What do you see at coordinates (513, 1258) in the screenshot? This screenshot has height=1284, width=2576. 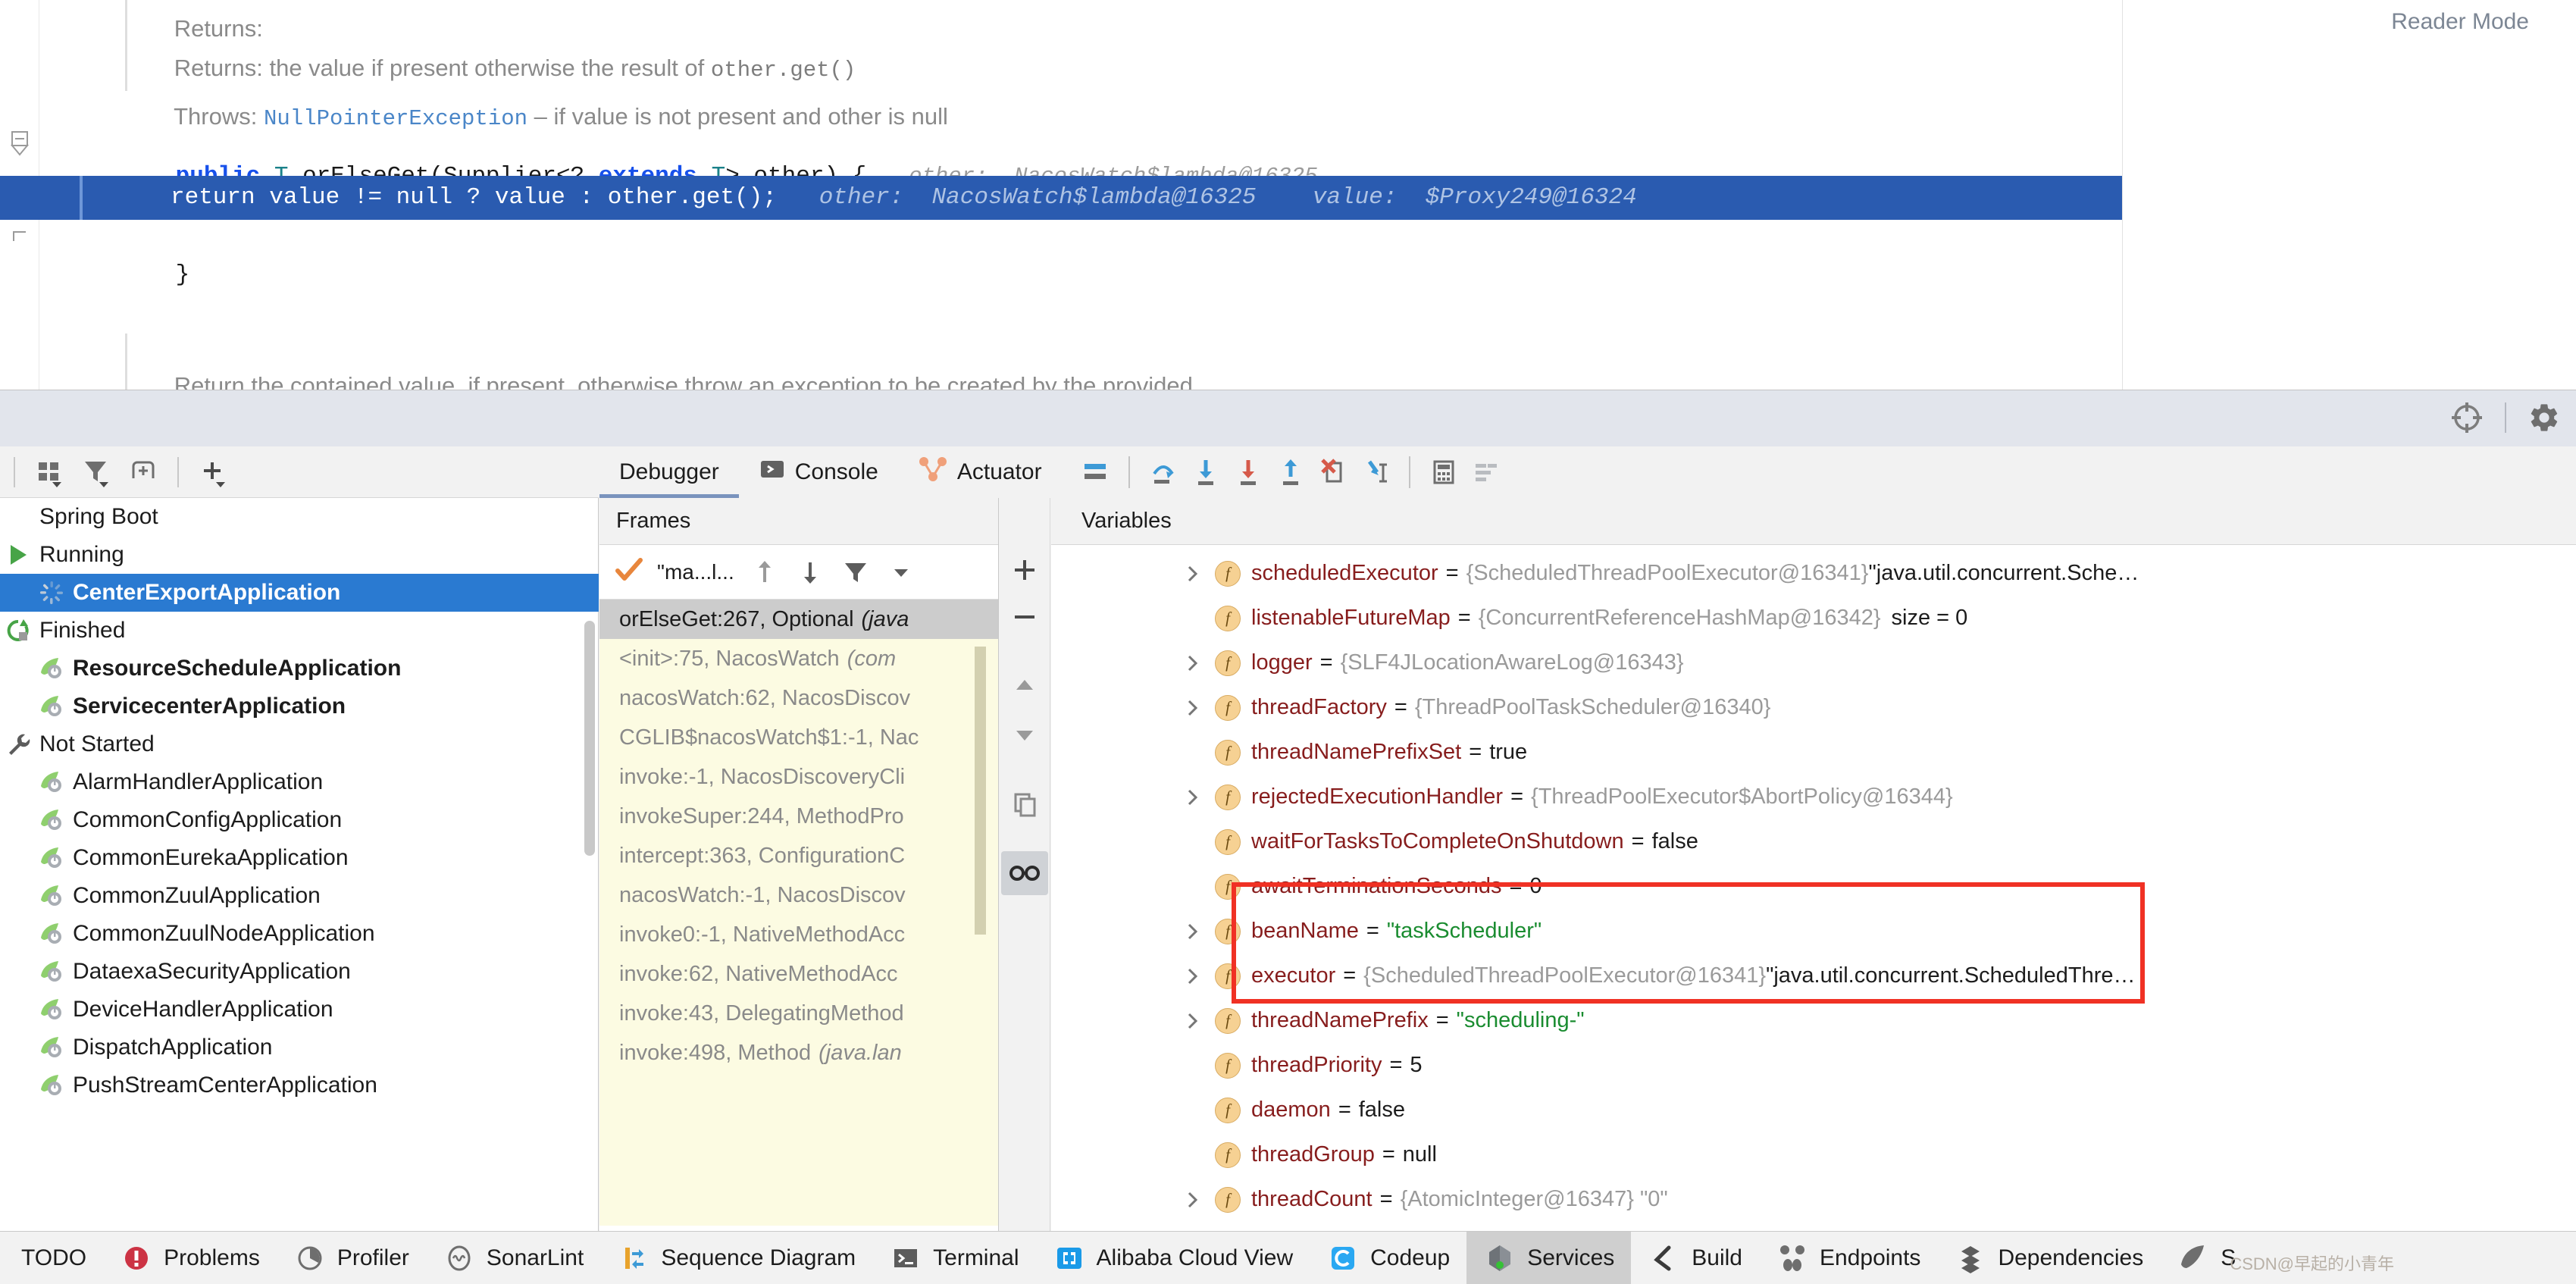 I see `statusbar-item-sonarlint: SonarLint` at bounding box center [513, 1258].